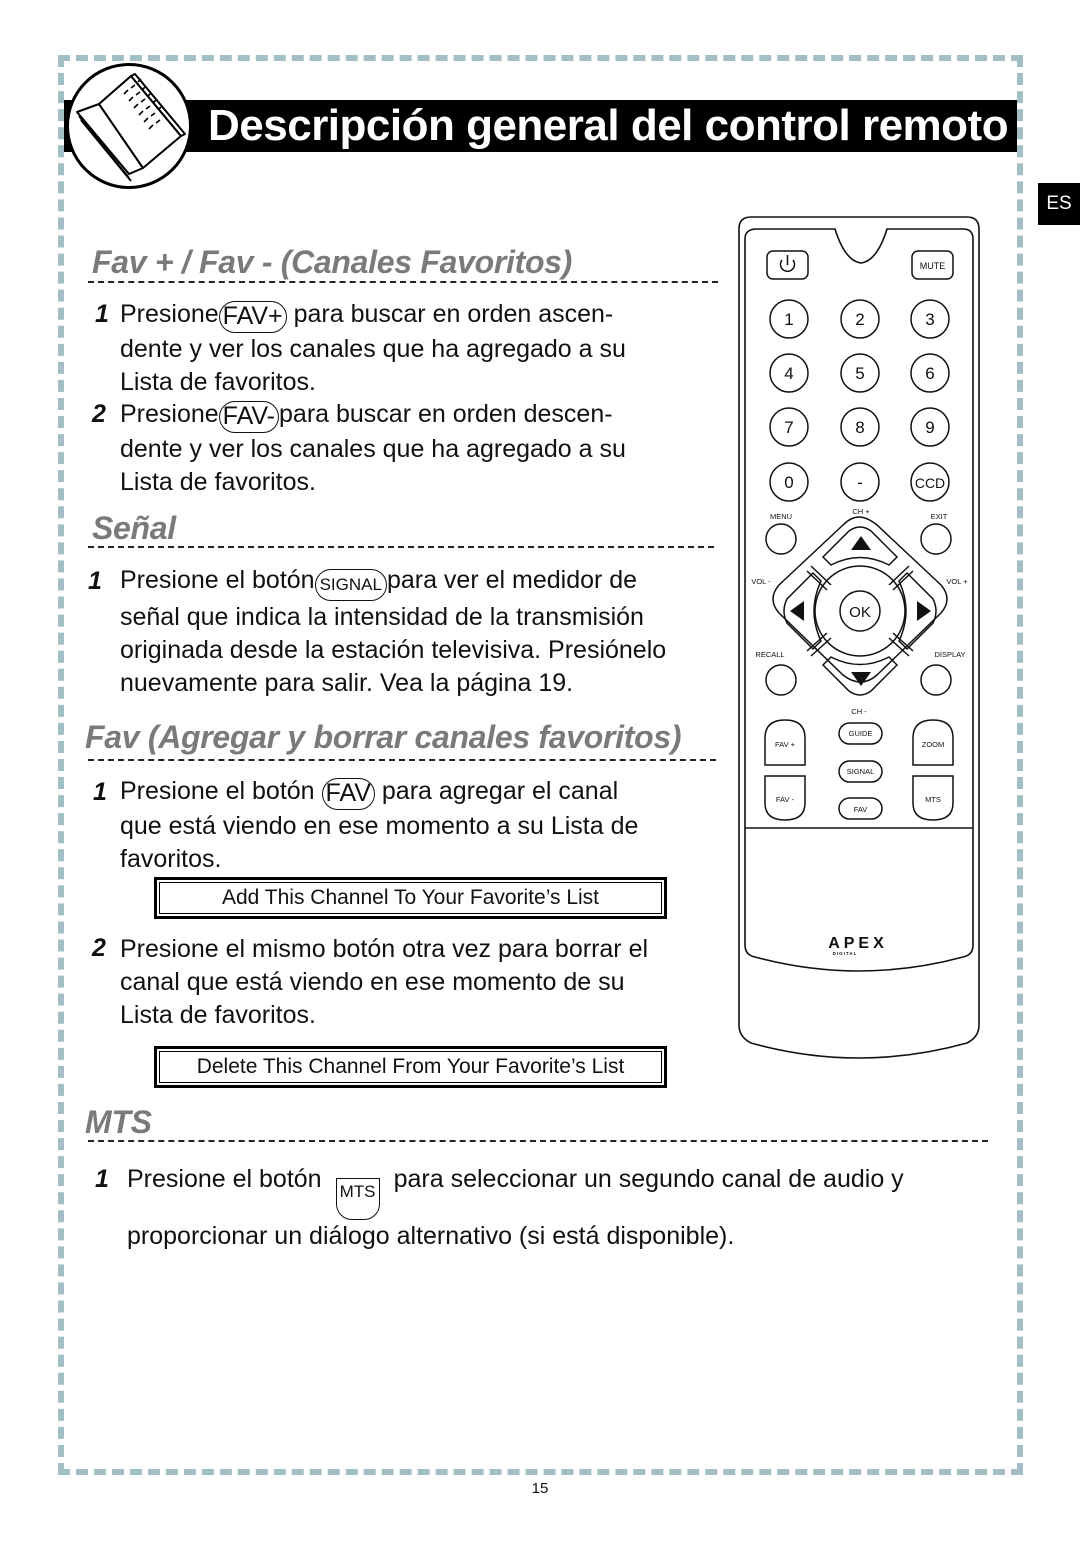 Image resolution: width=1080 pixels, height=1567 pixels. Describe the element at coordinates (949, 654) in the screenshot. I see `display-label: DISPLAY` at that location.